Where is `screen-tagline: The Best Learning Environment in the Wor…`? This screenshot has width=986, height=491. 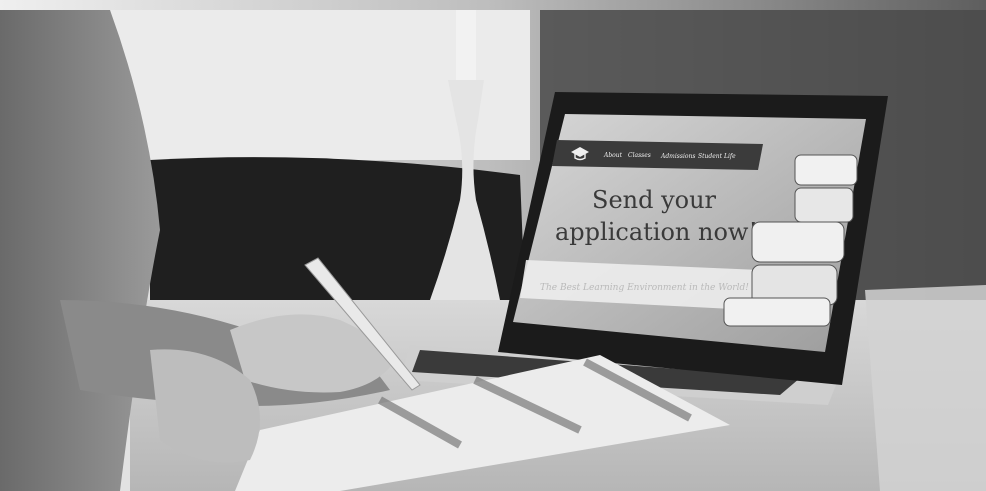
screen-tagline: The Best Learning Environment in the Wor… is located at coordinates (644, 288).